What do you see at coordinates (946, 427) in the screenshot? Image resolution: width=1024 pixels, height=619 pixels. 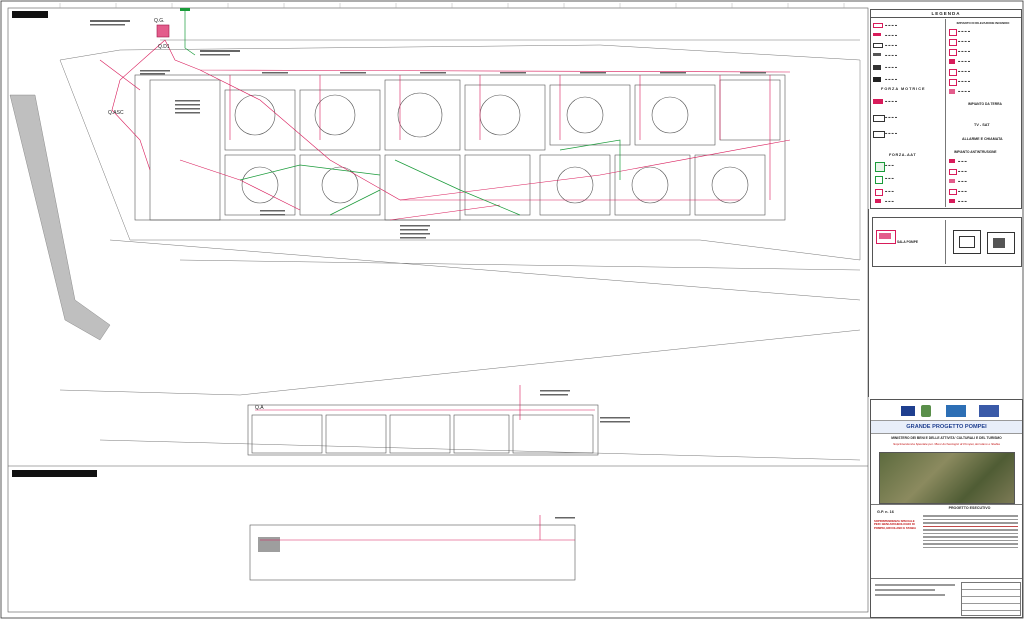 I see `project-title: GRANDE PROGETTO POMPEI` at bounding box center [946, 427].